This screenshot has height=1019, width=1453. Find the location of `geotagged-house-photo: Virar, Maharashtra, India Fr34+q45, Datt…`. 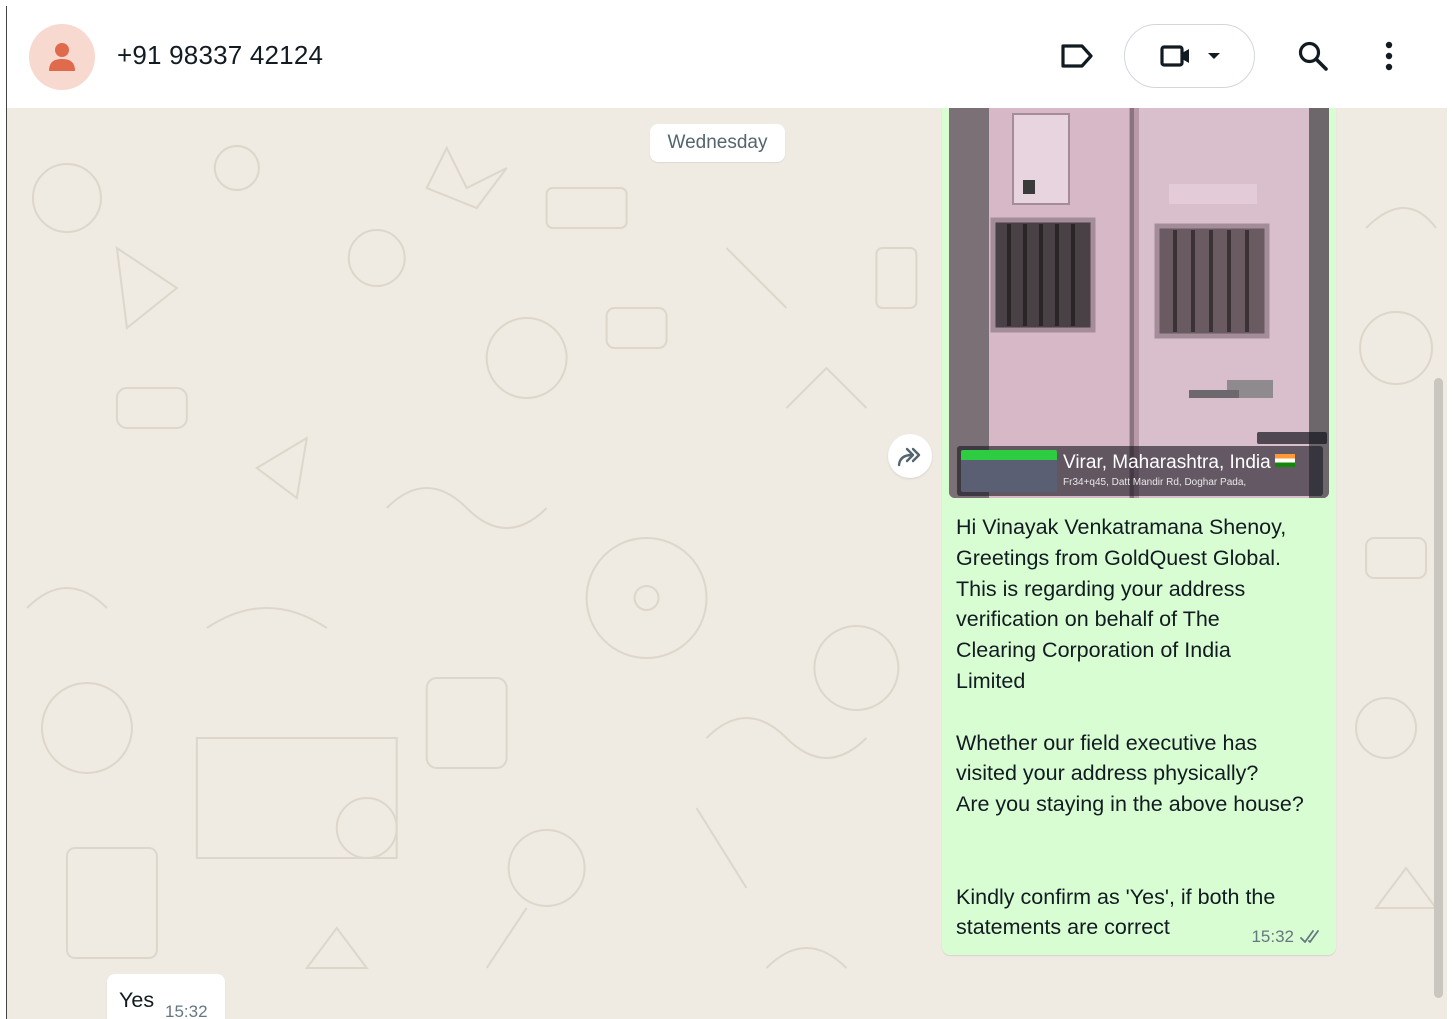

geotagged-house-photo: Virar, Maharashtra, India Fr34+q45, Datt… is located at coordinates (1139, 303).